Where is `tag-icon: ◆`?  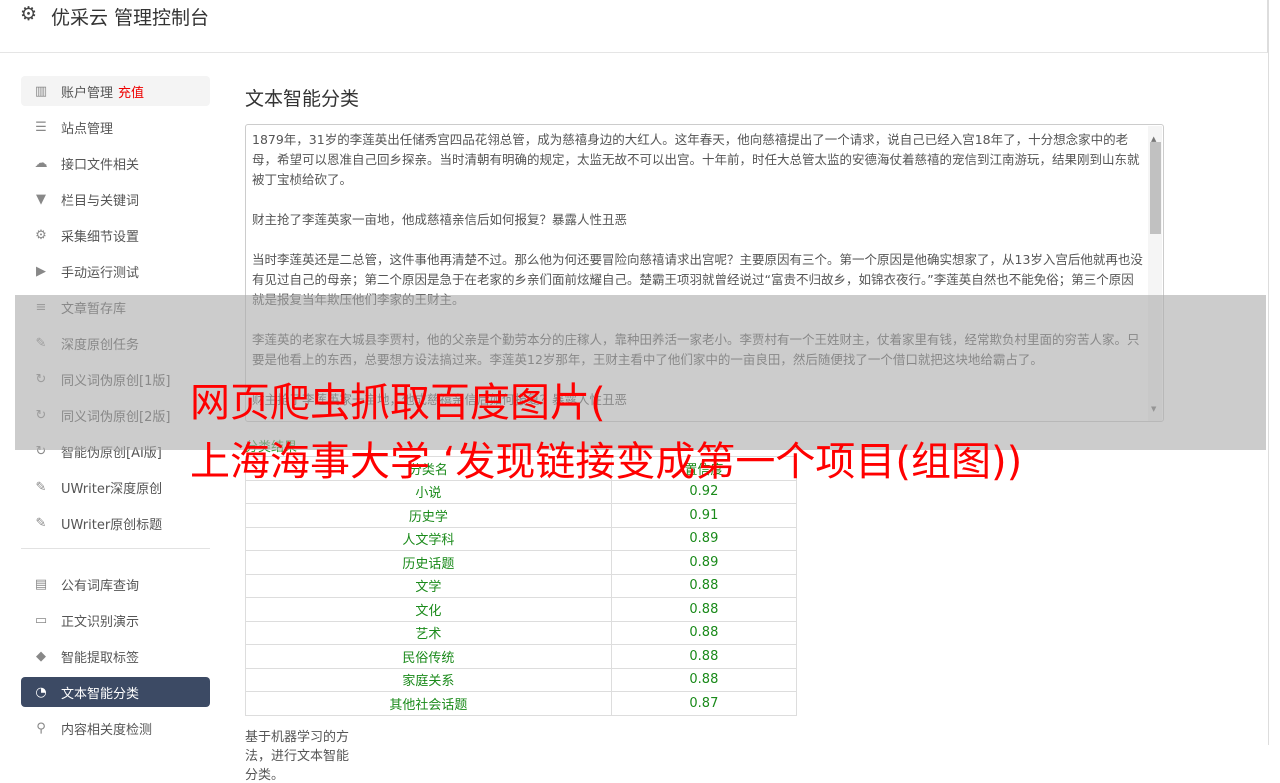 tag-icon: ◆ is located at coordinates (41, 656).